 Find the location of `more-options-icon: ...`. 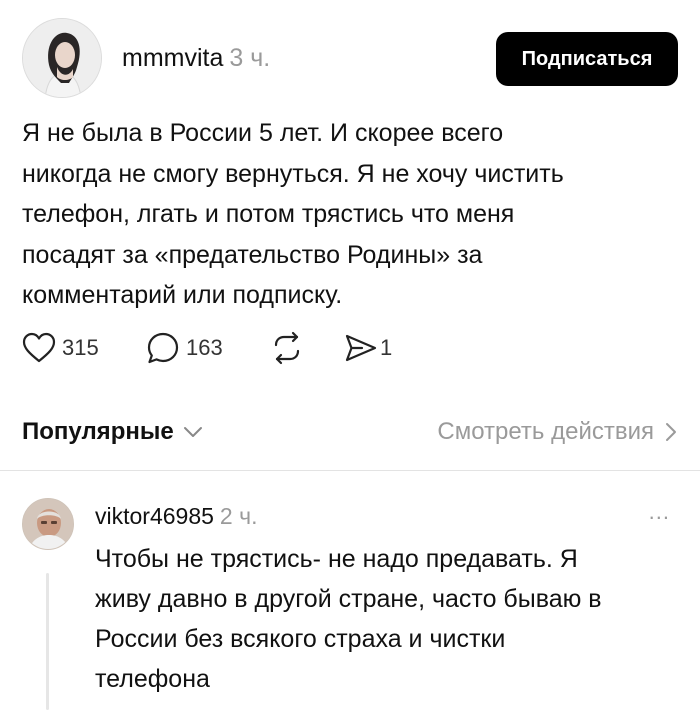

more-options-icon: ... is located at coordinates (659, 512).